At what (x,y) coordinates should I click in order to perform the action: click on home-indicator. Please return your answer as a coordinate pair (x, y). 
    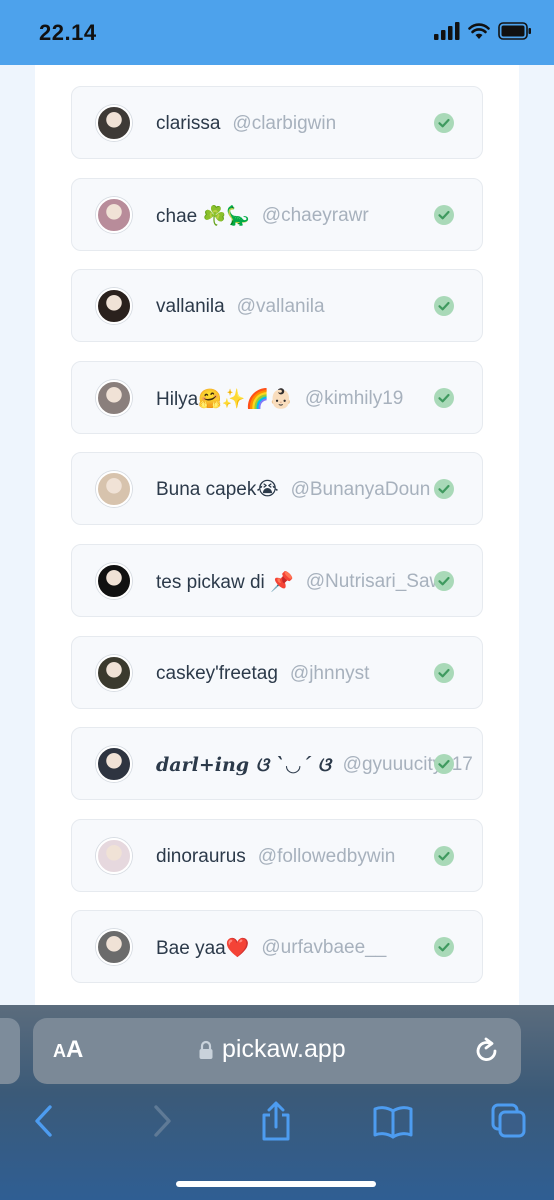
    Looking at the image, I should click on (276, 1184).